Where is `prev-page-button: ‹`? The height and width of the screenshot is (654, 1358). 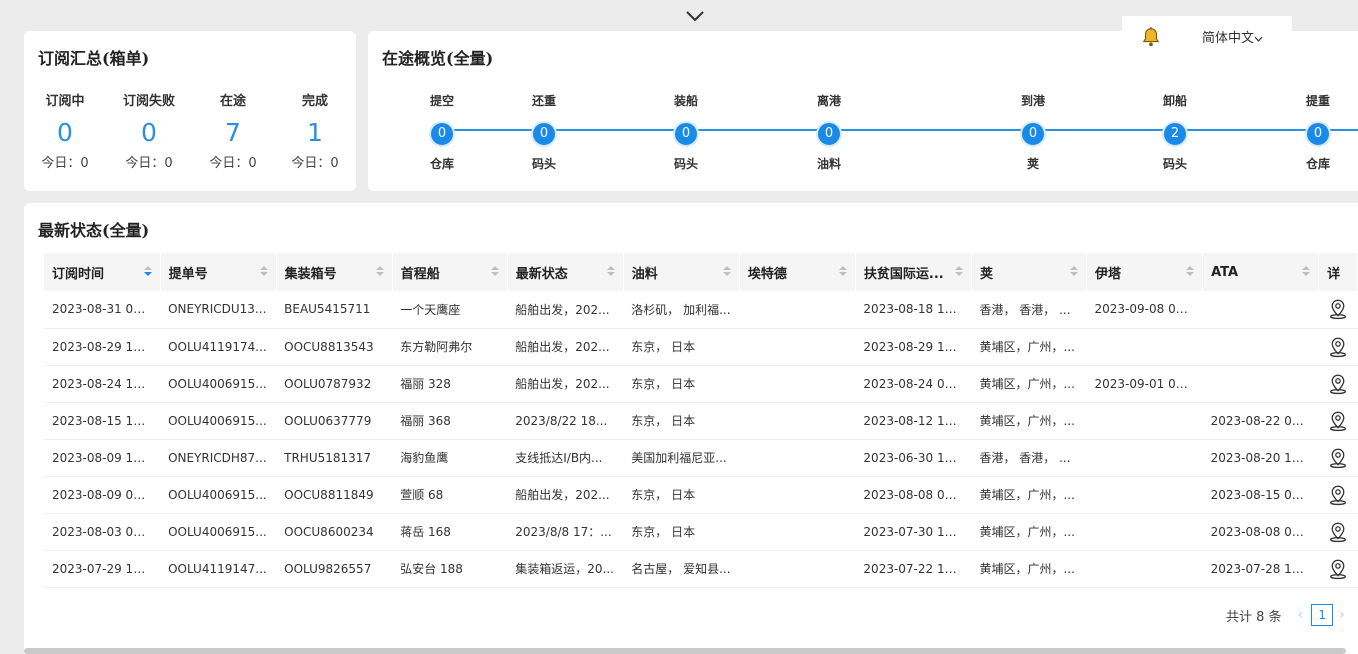 prev-page-button: ‹ is located at coordinates (1301, 615).